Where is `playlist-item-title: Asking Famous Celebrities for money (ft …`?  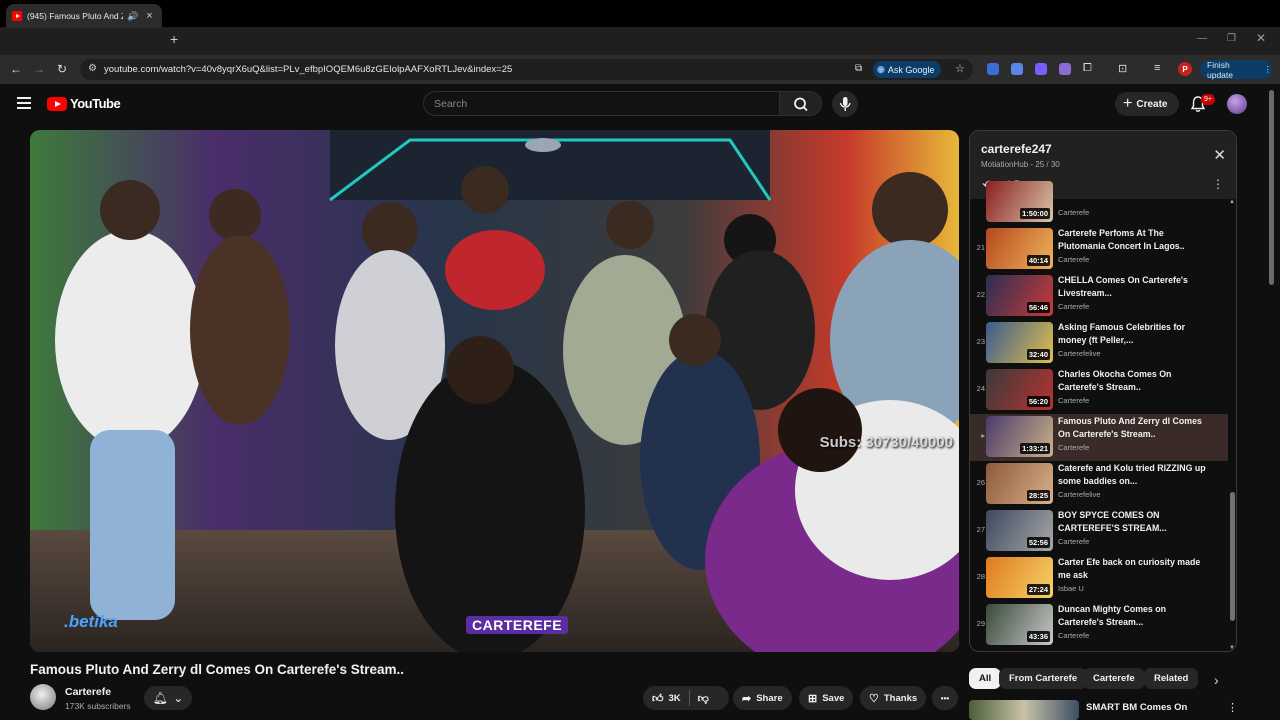
playlist-item-title: Asking Famous Celebrities for money (ft … is located at coordinates (1132, 333).